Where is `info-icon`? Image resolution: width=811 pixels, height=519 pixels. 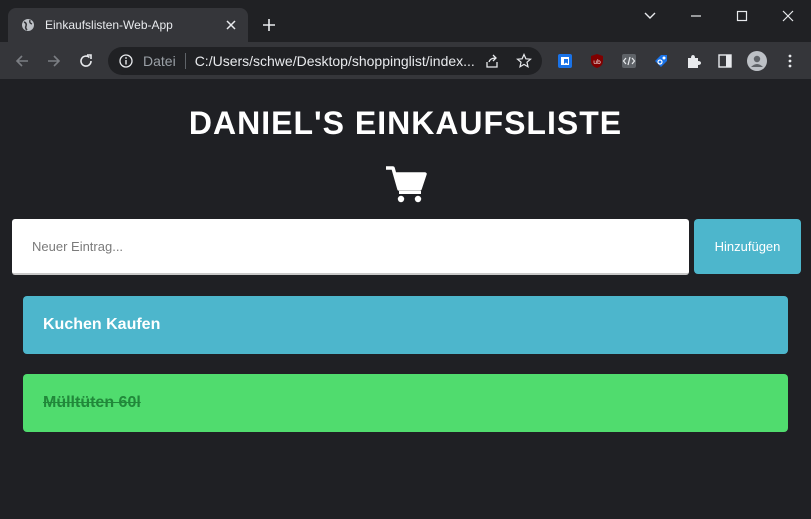
info-icon is located at coordinates (126, 61).